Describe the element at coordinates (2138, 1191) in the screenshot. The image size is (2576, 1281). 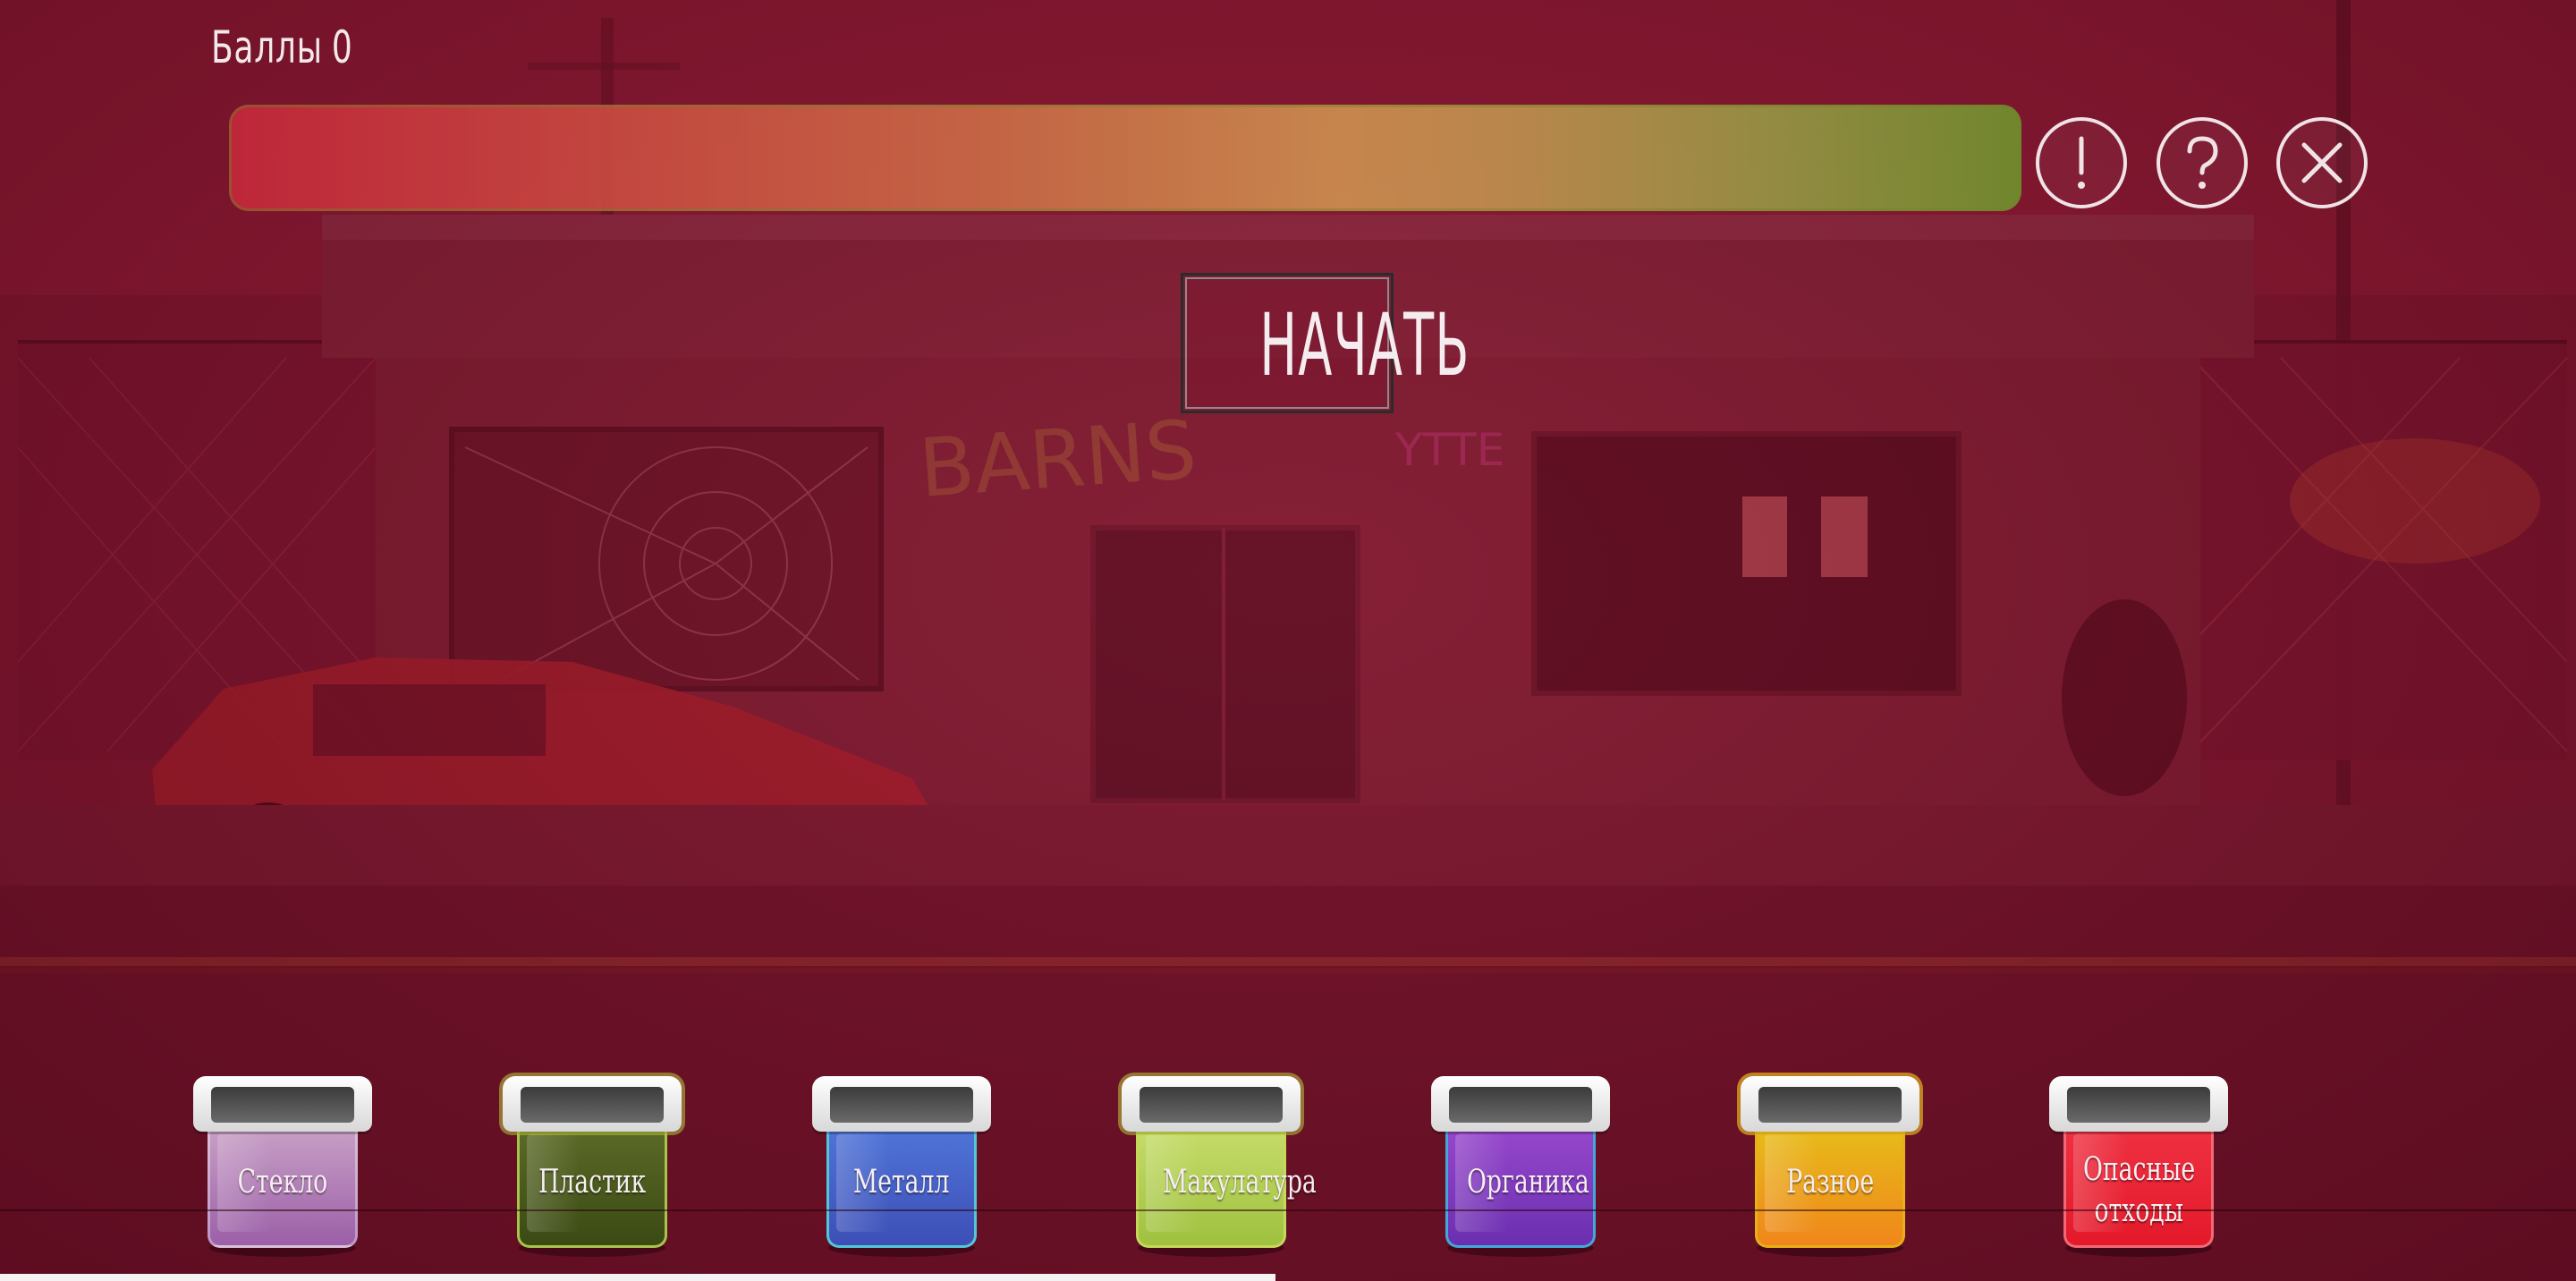
I see `bin-label: Опасные отходы` at that location.